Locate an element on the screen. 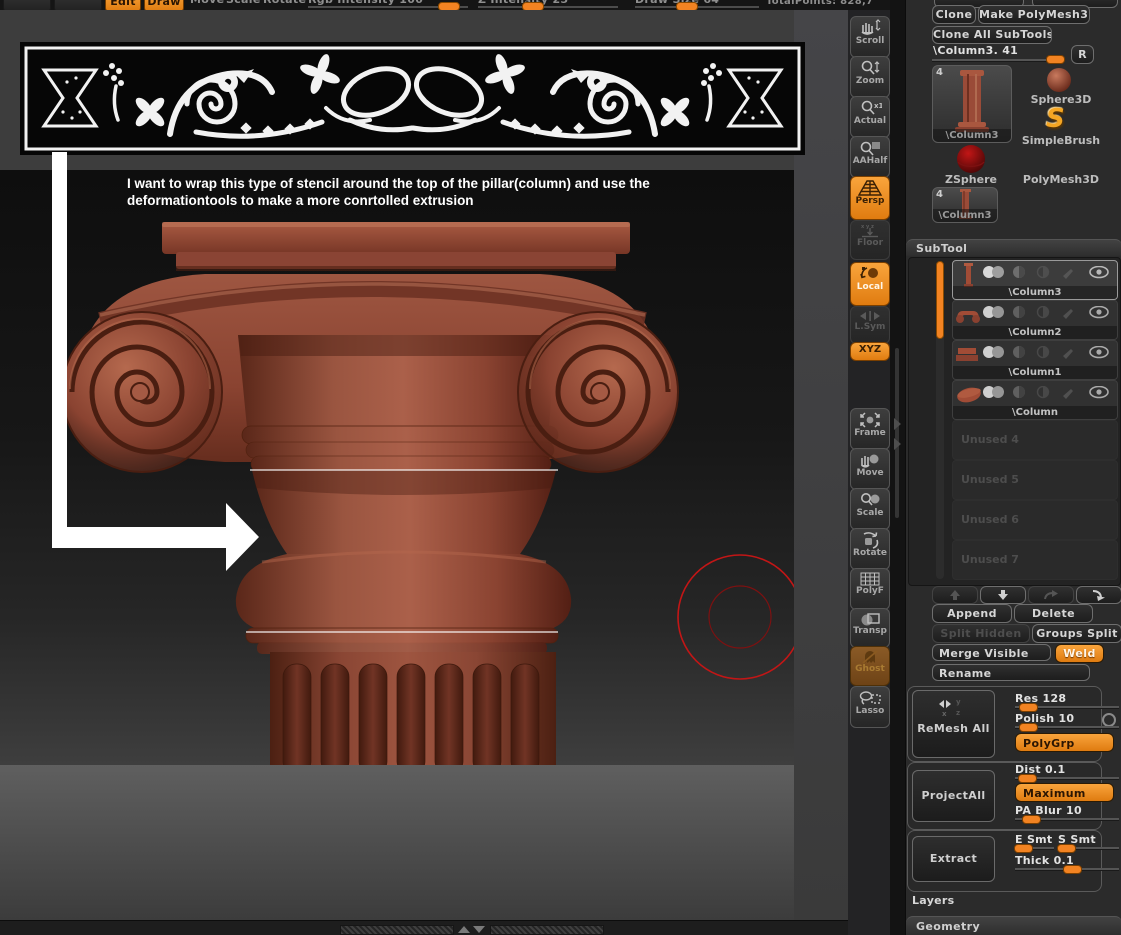 The width and height of the screenshot is (1121, 935). z-intensity-slider is located at coordinates (548, 7).